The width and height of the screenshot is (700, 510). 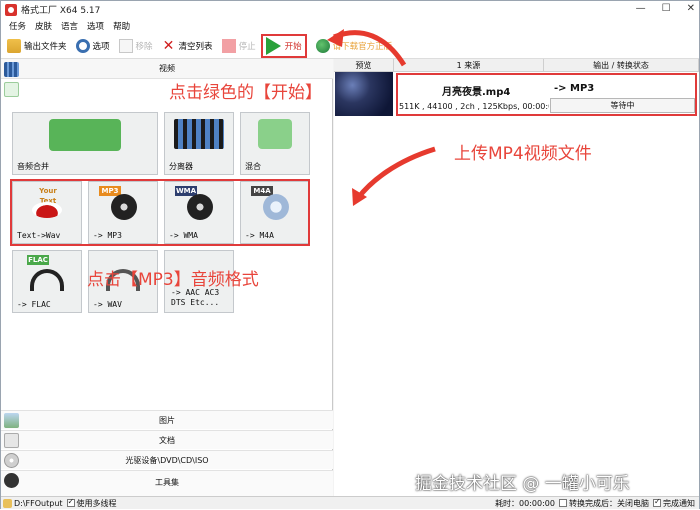 What do you see at coordinates (563, 503) in the screenshot?
I see `shutdown-checkbox` at bounding box center [563, 503].